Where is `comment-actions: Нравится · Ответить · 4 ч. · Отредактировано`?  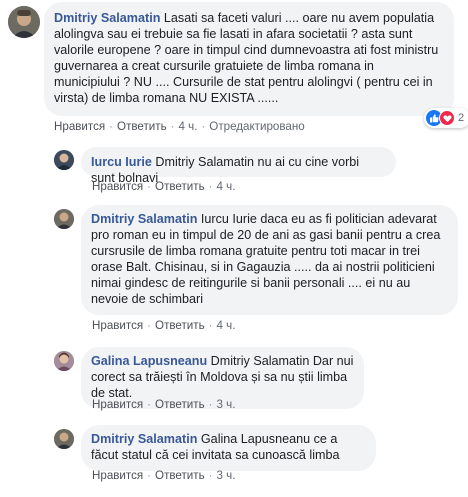 comment-actions: Нравится · Ответить · 4 ч. · Отредактировано is located at coordinates (179, 126).